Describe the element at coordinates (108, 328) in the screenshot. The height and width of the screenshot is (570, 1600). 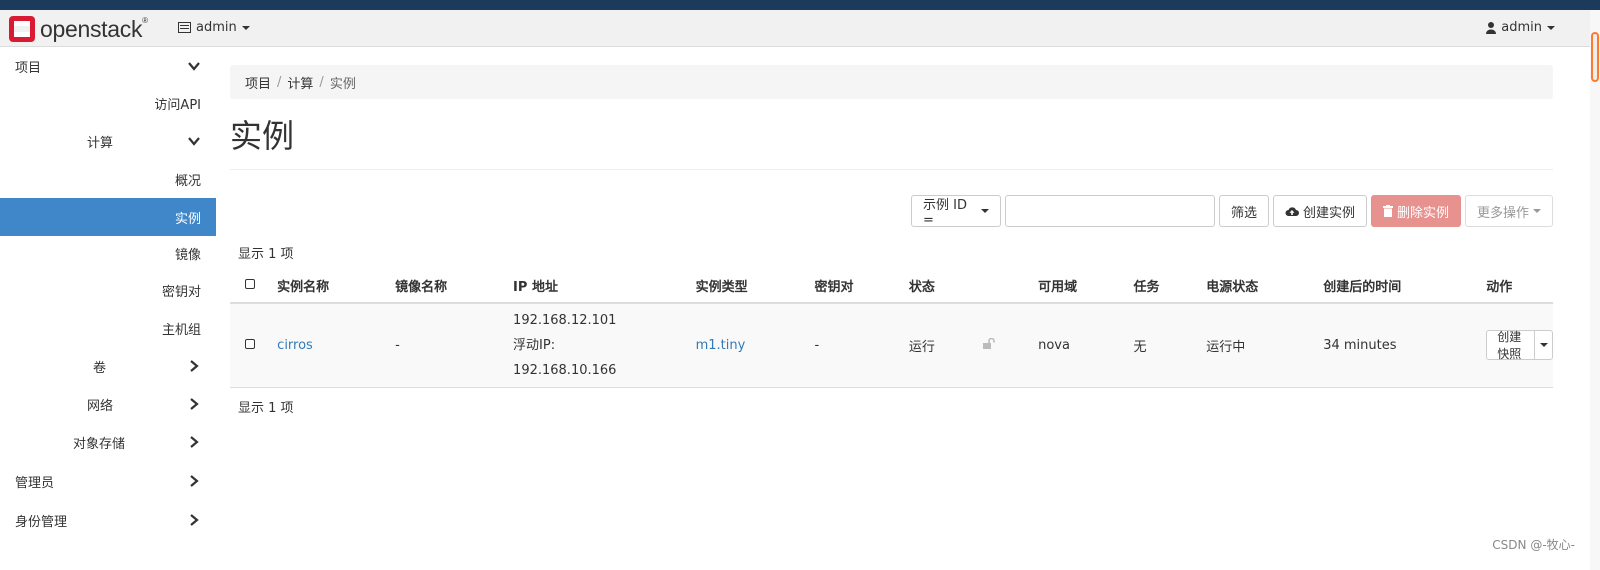
I see `sidebar-item-host-groups: 主机组` at that location.